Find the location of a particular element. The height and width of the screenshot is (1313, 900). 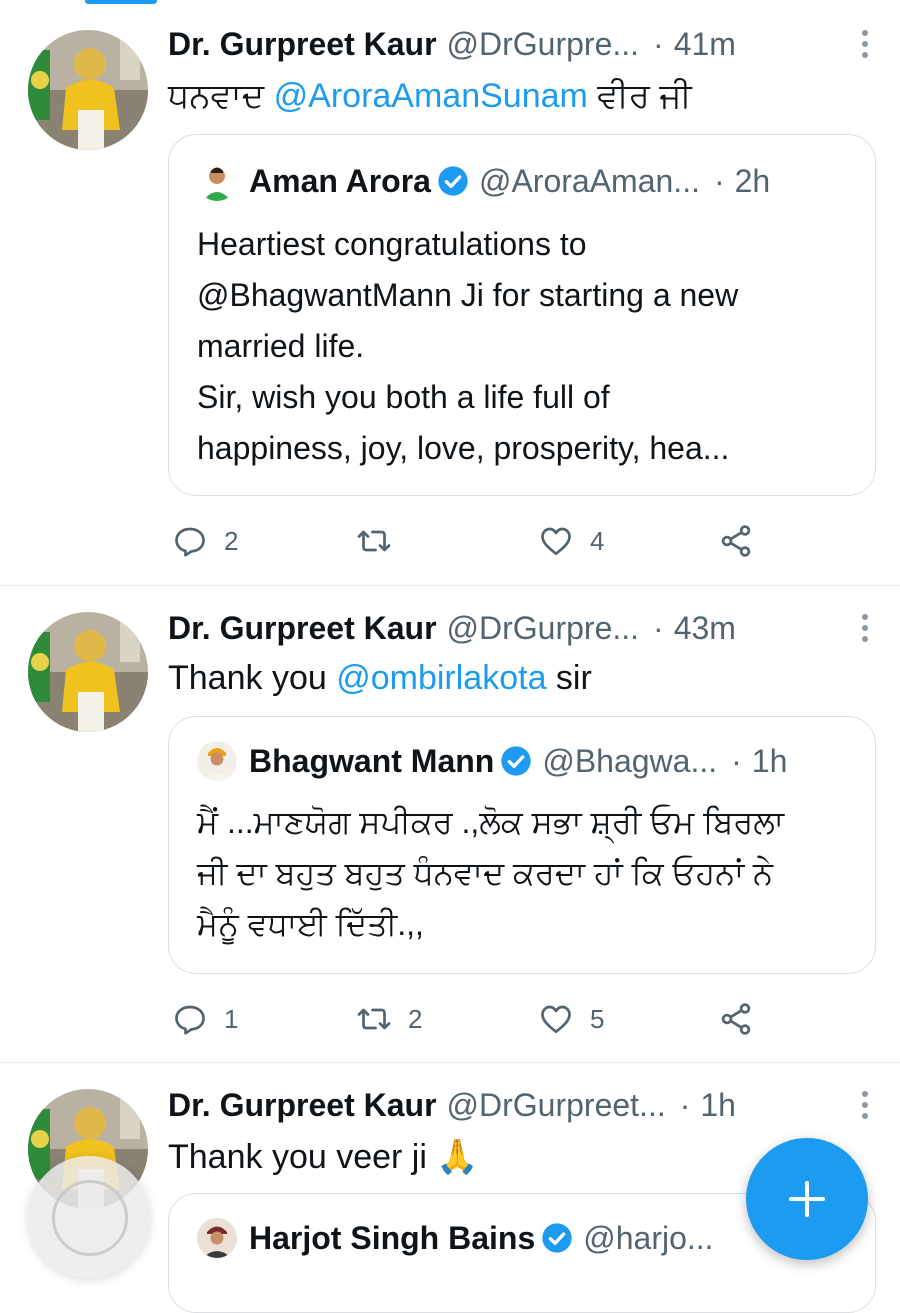

quote-author-name: Bhagwant Mann is located at coordinates (371, 761).